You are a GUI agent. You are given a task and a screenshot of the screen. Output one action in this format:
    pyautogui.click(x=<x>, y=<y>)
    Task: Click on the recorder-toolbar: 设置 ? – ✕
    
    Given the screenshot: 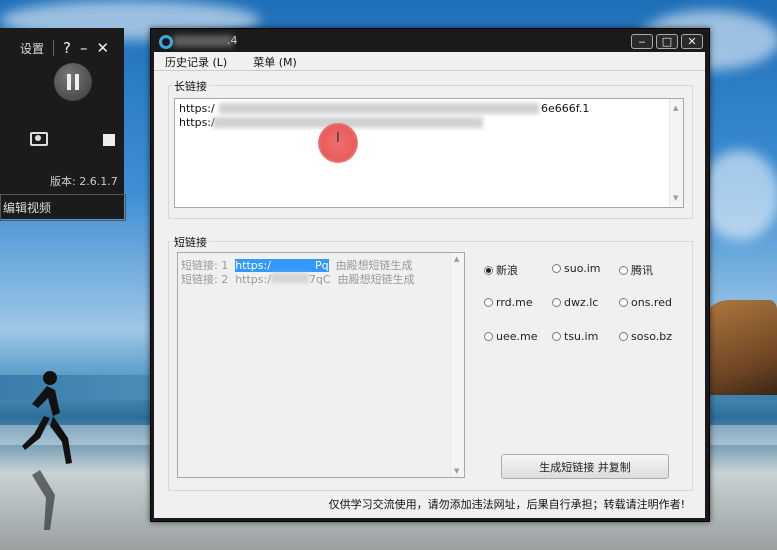 What is the action you would take?
    pyautogui.click(x=62, y=48)
    